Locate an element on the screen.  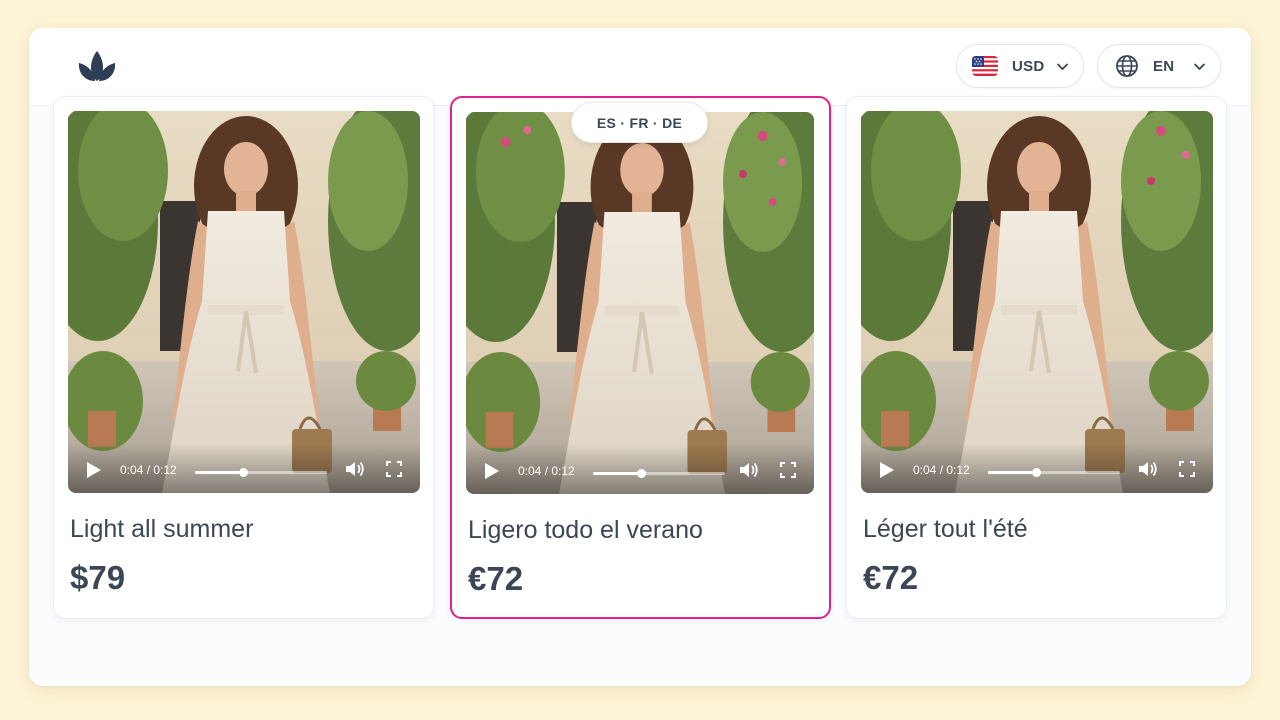
product-title: Light all summer is located at coordinates (162, 529).